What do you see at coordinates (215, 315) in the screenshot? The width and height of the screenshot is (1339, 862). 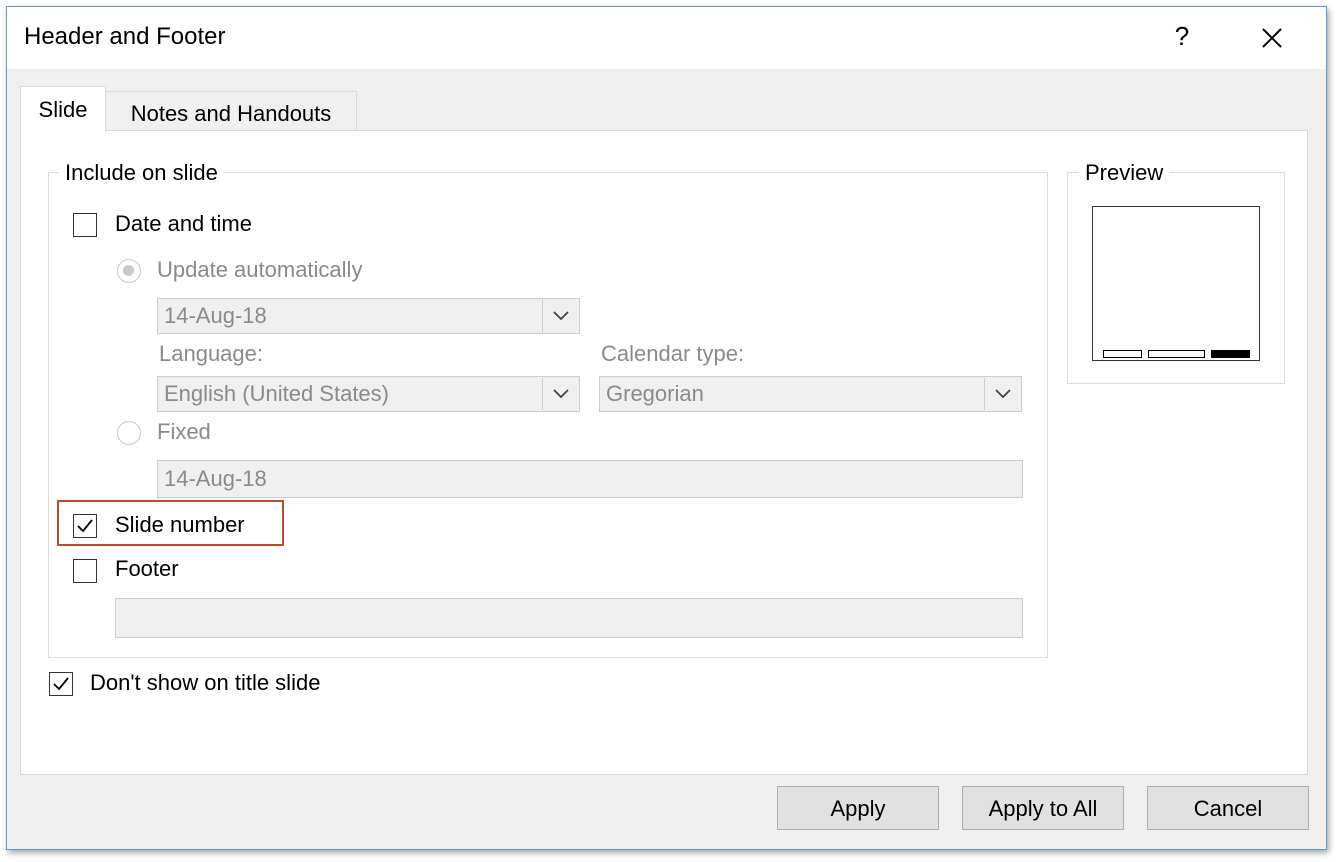 I see `date-format-value: 14-Aug-18` at bounding box center [215, 315].